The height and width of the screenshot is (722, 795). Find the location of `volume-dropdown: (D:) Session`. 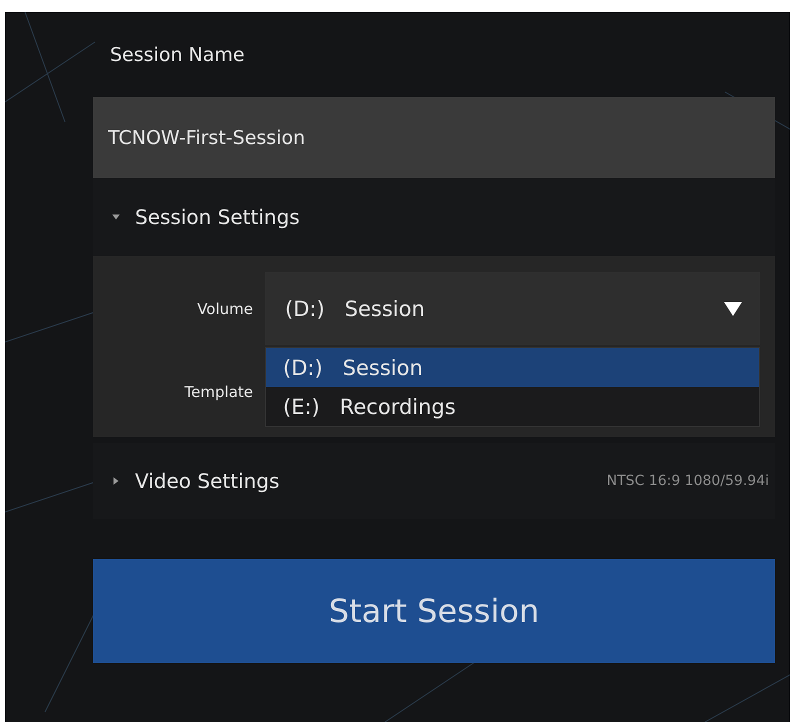

volume-dropdown: (D:) Session is located at coordinates (512, 308).